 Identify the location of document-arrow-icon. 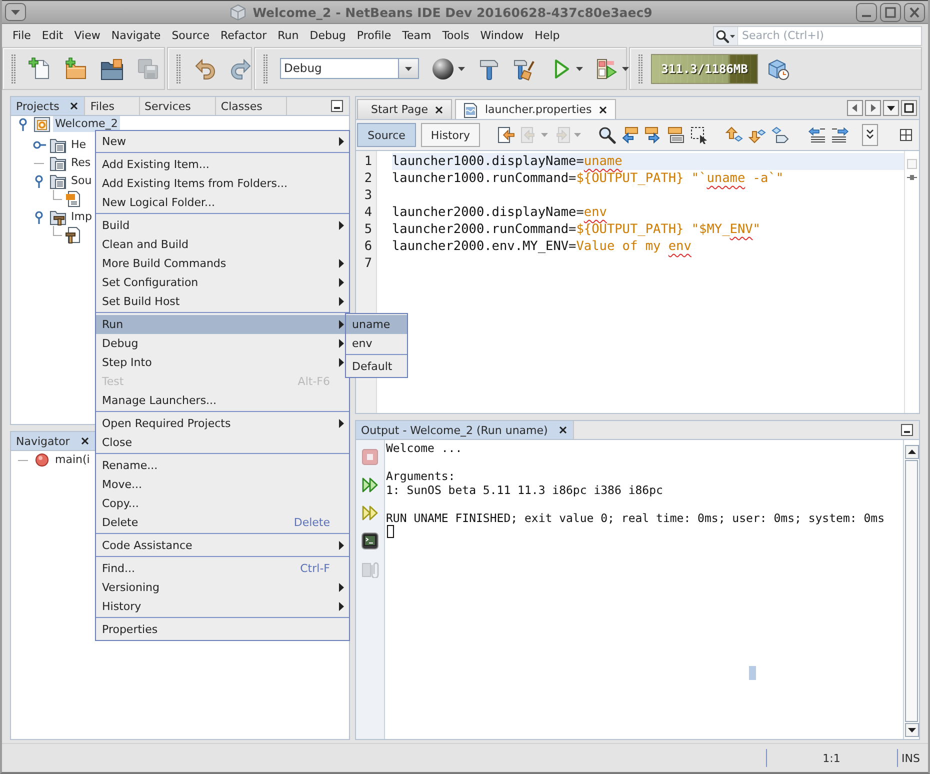
(506, 135).